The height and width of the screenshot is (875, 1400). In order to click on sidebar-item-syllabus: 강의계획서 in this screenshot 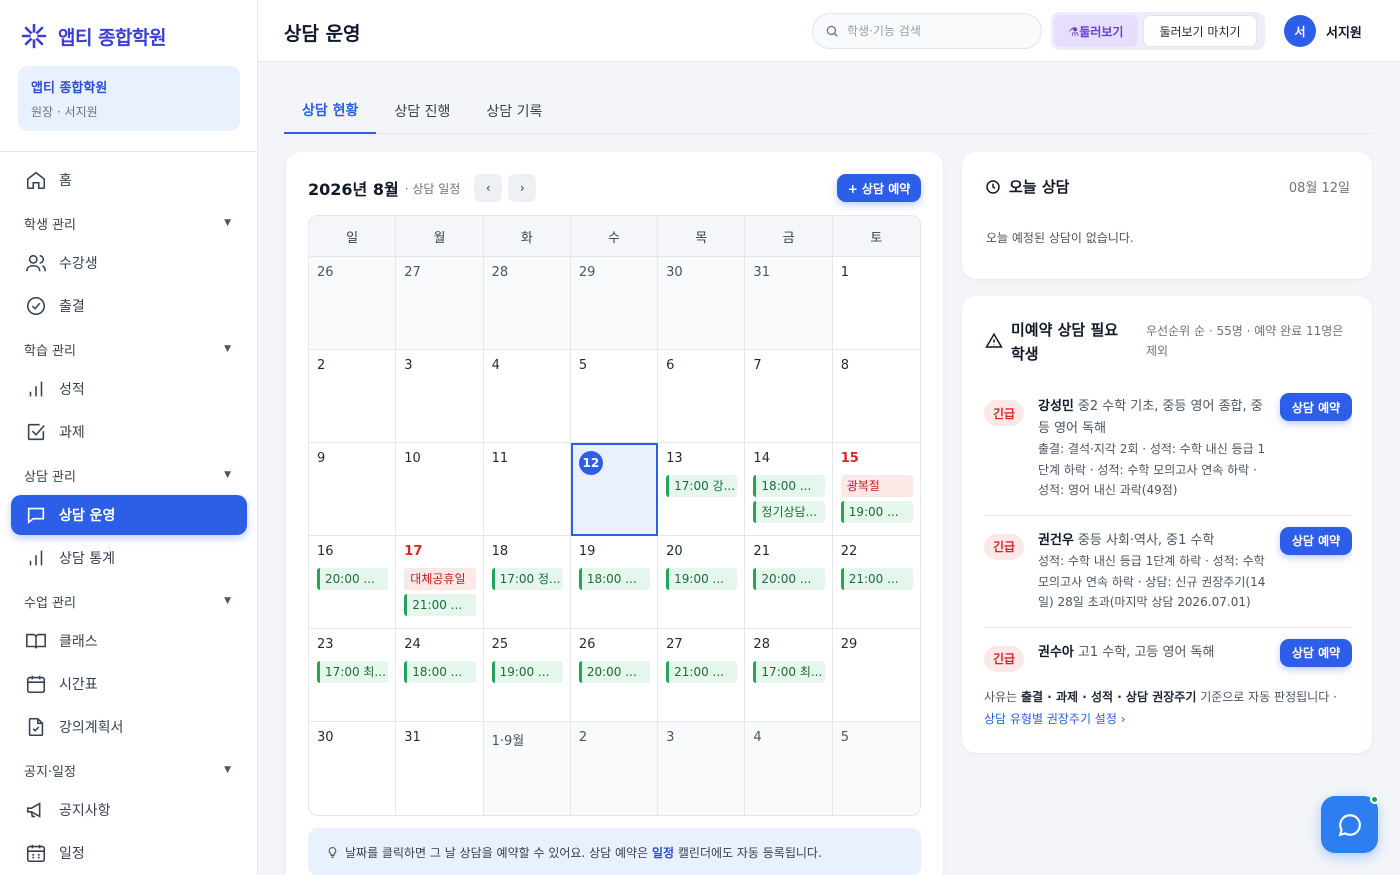, I will do `click(129, 727)`.